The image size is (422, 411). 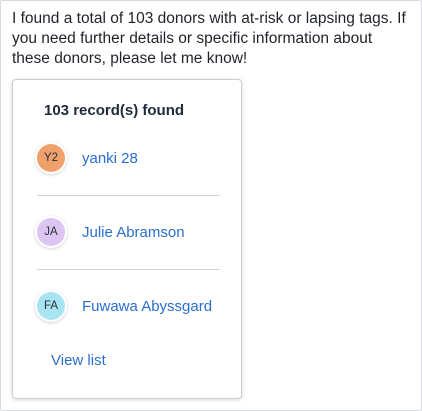 What do you see at coordinates (51, 232) in the screenshot?
I see `avatar: JA` at bounding box center [51, 232].